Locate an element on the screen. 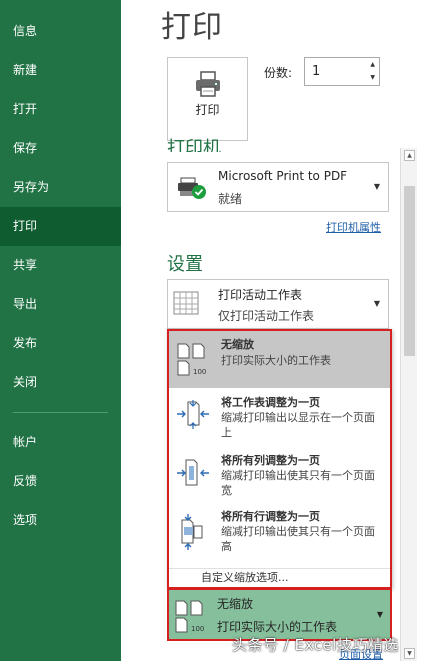  fit-rows-icon is located at coordinates (192, 532).